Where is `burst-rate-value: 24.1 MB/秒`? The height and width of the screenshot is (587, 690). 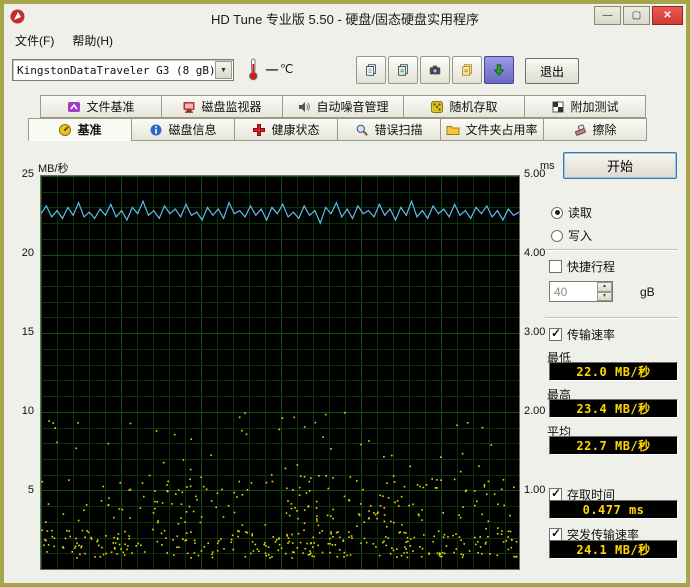 burst-rate-value: 24.1 MB/秒 is located at coordinates (613, 549).